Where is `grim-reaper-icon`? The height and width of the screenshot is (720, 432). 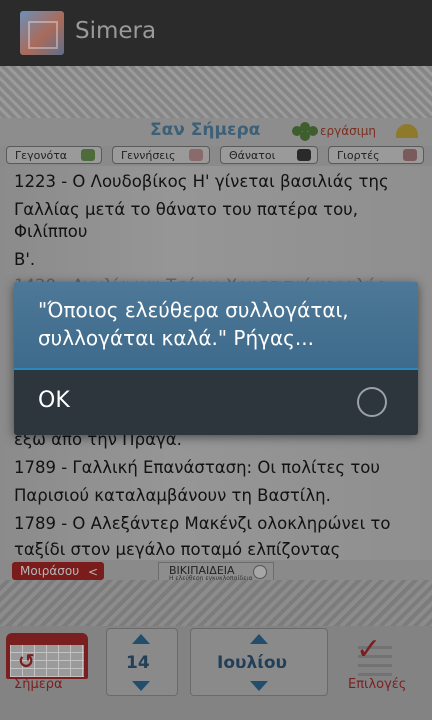 grim-reaper-icon is located at coordinates (304, 155).